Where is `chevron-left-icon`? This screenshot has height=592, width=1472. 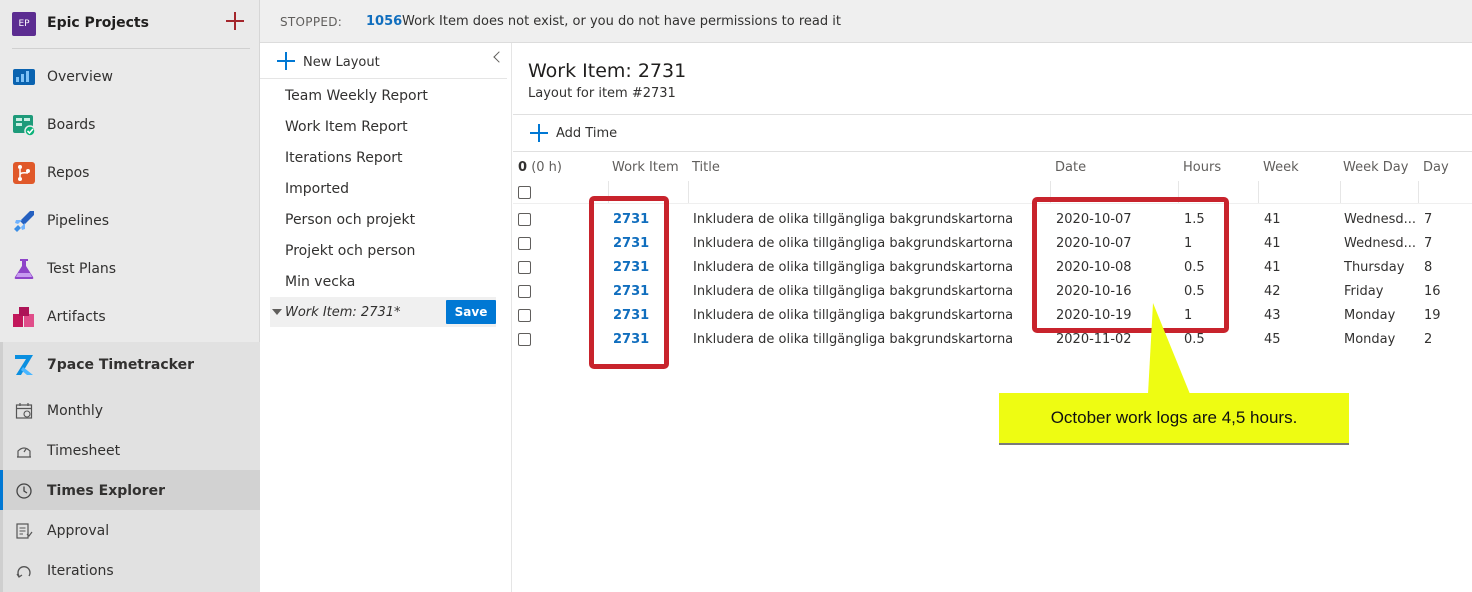
chevron-left-icon is located at coordinates (498, 58).